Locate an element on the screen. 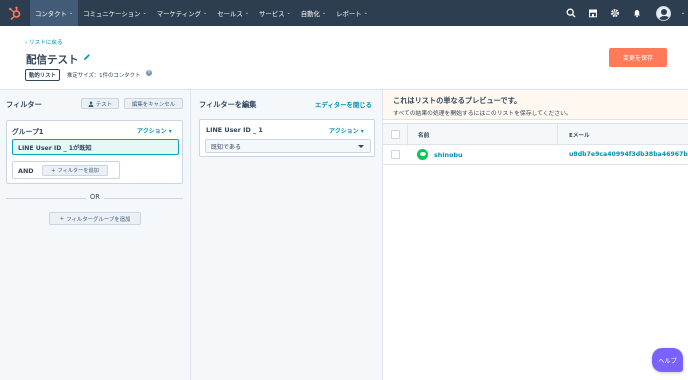 This screenshot has width=688, height=380. nav-item-4: サービス ⌄ is located at coordinates (275, 13).